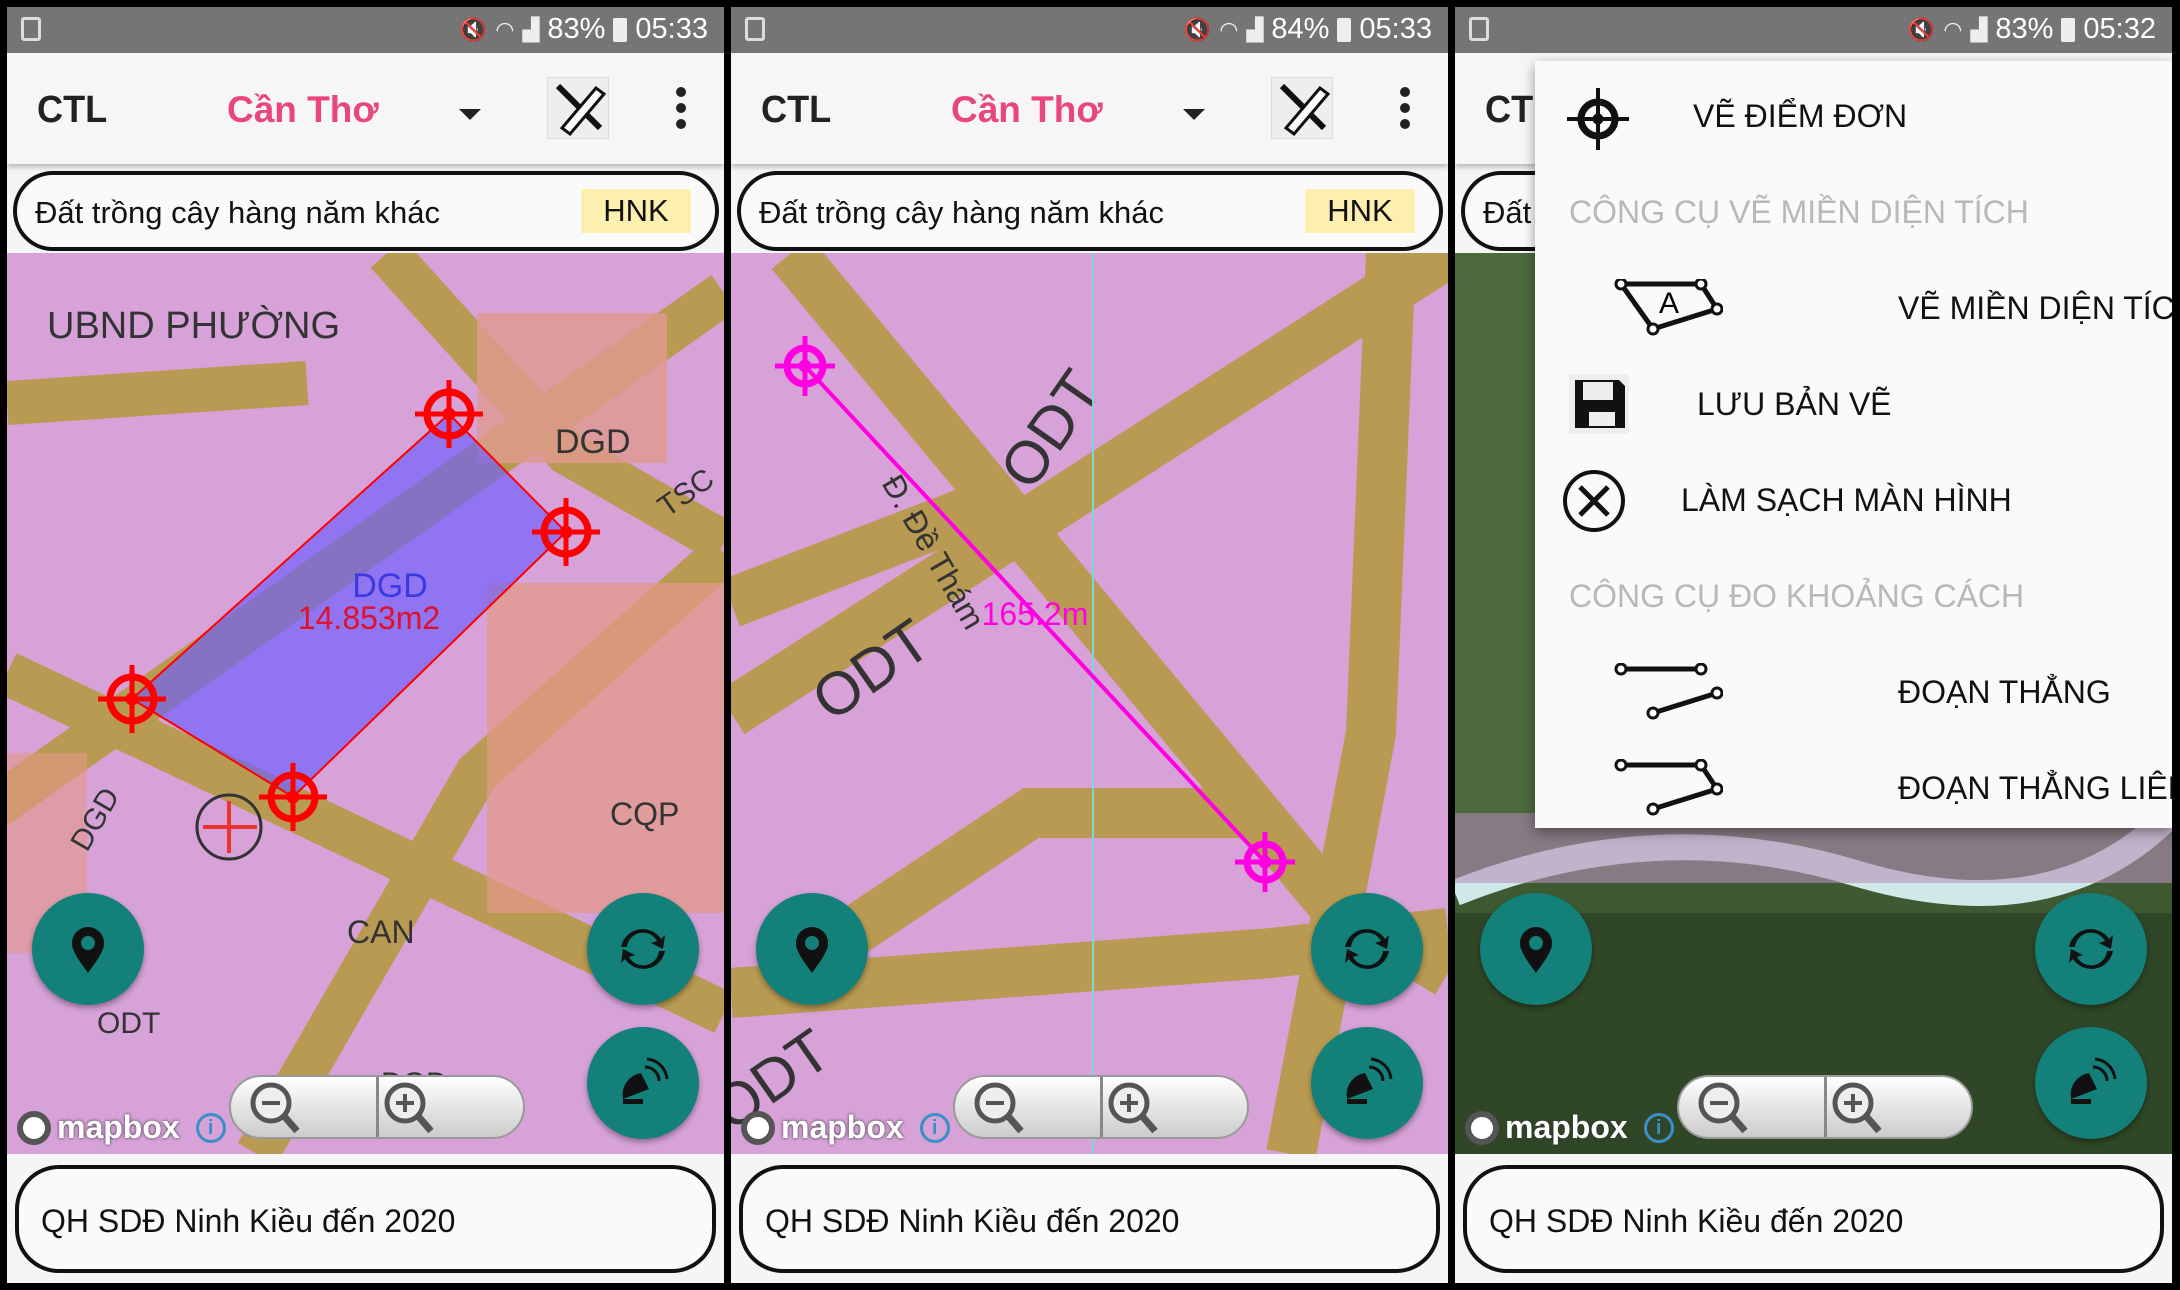 This screenshot has width=2180, height=1290. Describe the element at coordinates (1813, 30) in the screenshot. I see `status-bar: 🔇 ◠ ▟ 83% 05:32` at that location.